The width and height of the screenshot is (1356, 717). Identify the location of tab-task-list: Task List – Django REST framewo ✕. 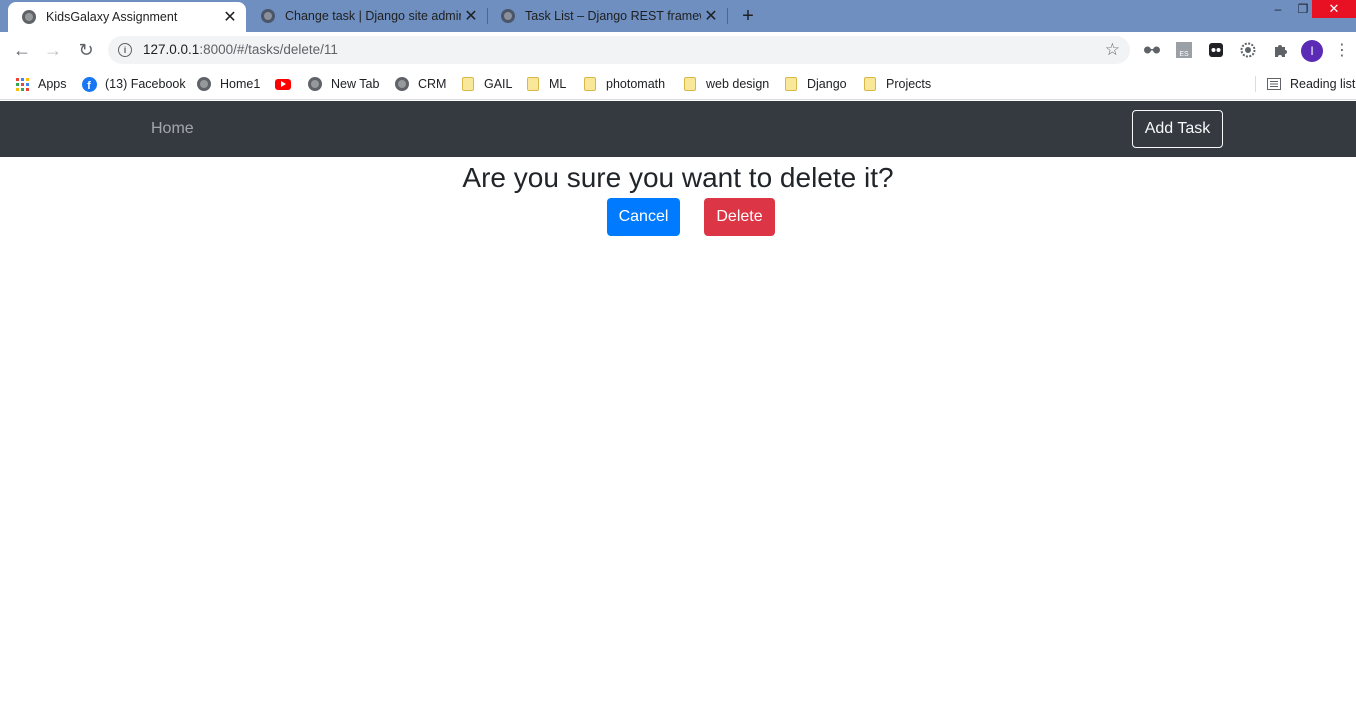
(607, 16).